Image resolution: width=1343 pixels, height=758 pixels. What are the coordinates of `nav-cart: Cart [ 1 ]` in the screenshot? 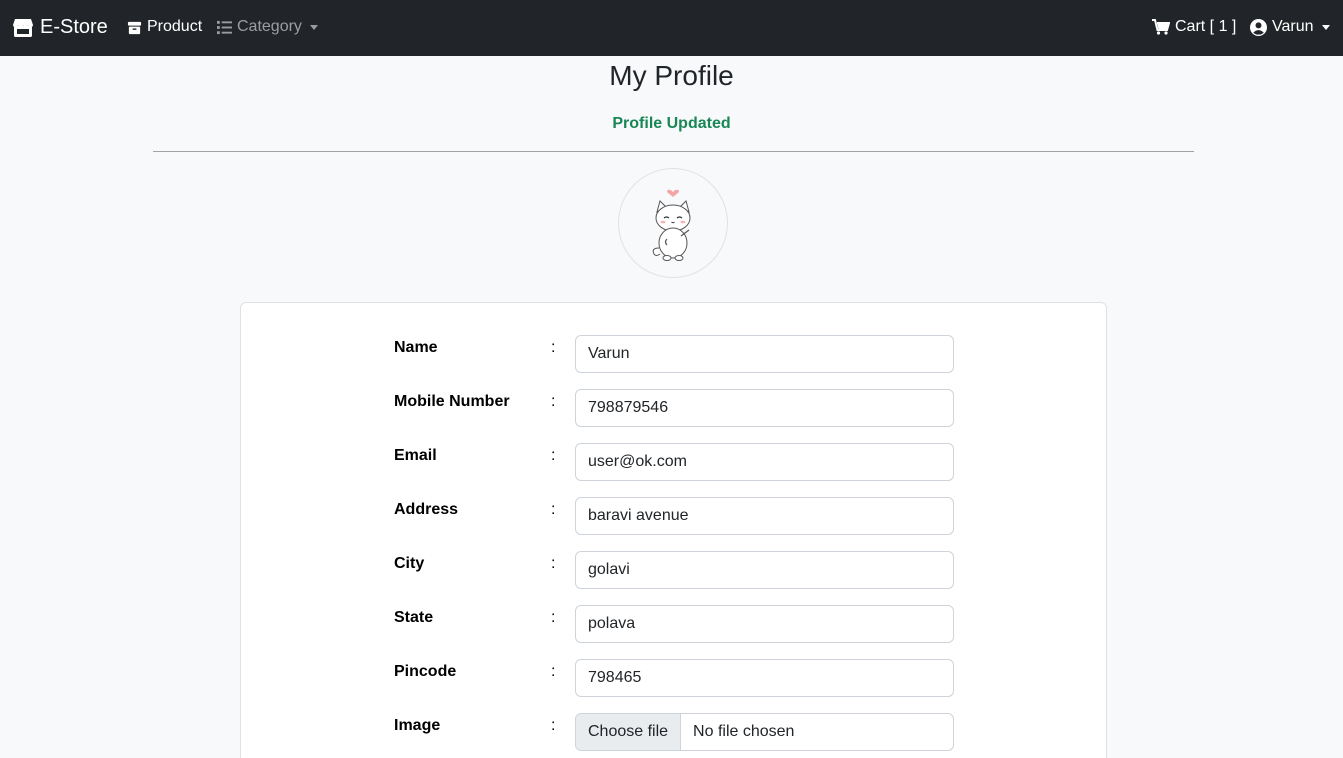 It's located at (1194, 27).